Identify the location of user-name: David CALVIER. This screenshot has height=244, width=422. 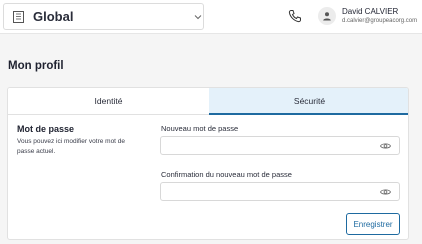
(370, 11).